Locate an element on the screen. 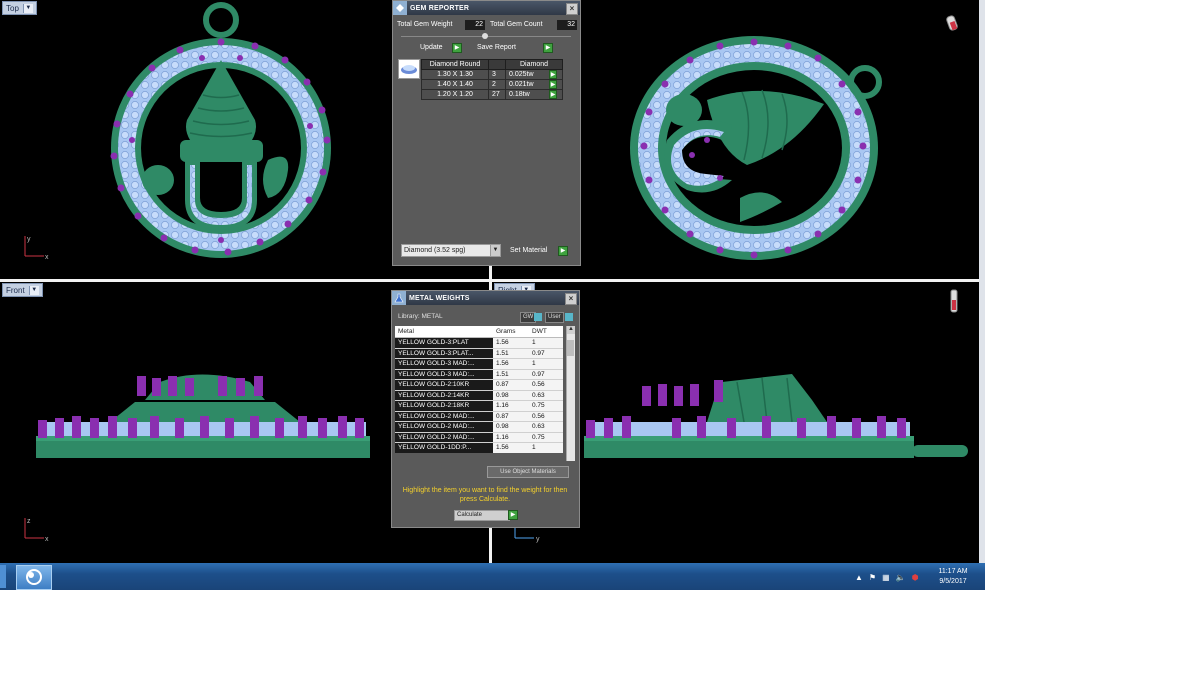  viewport-label-top: Top ▼ is located at coordinates (19, 8).